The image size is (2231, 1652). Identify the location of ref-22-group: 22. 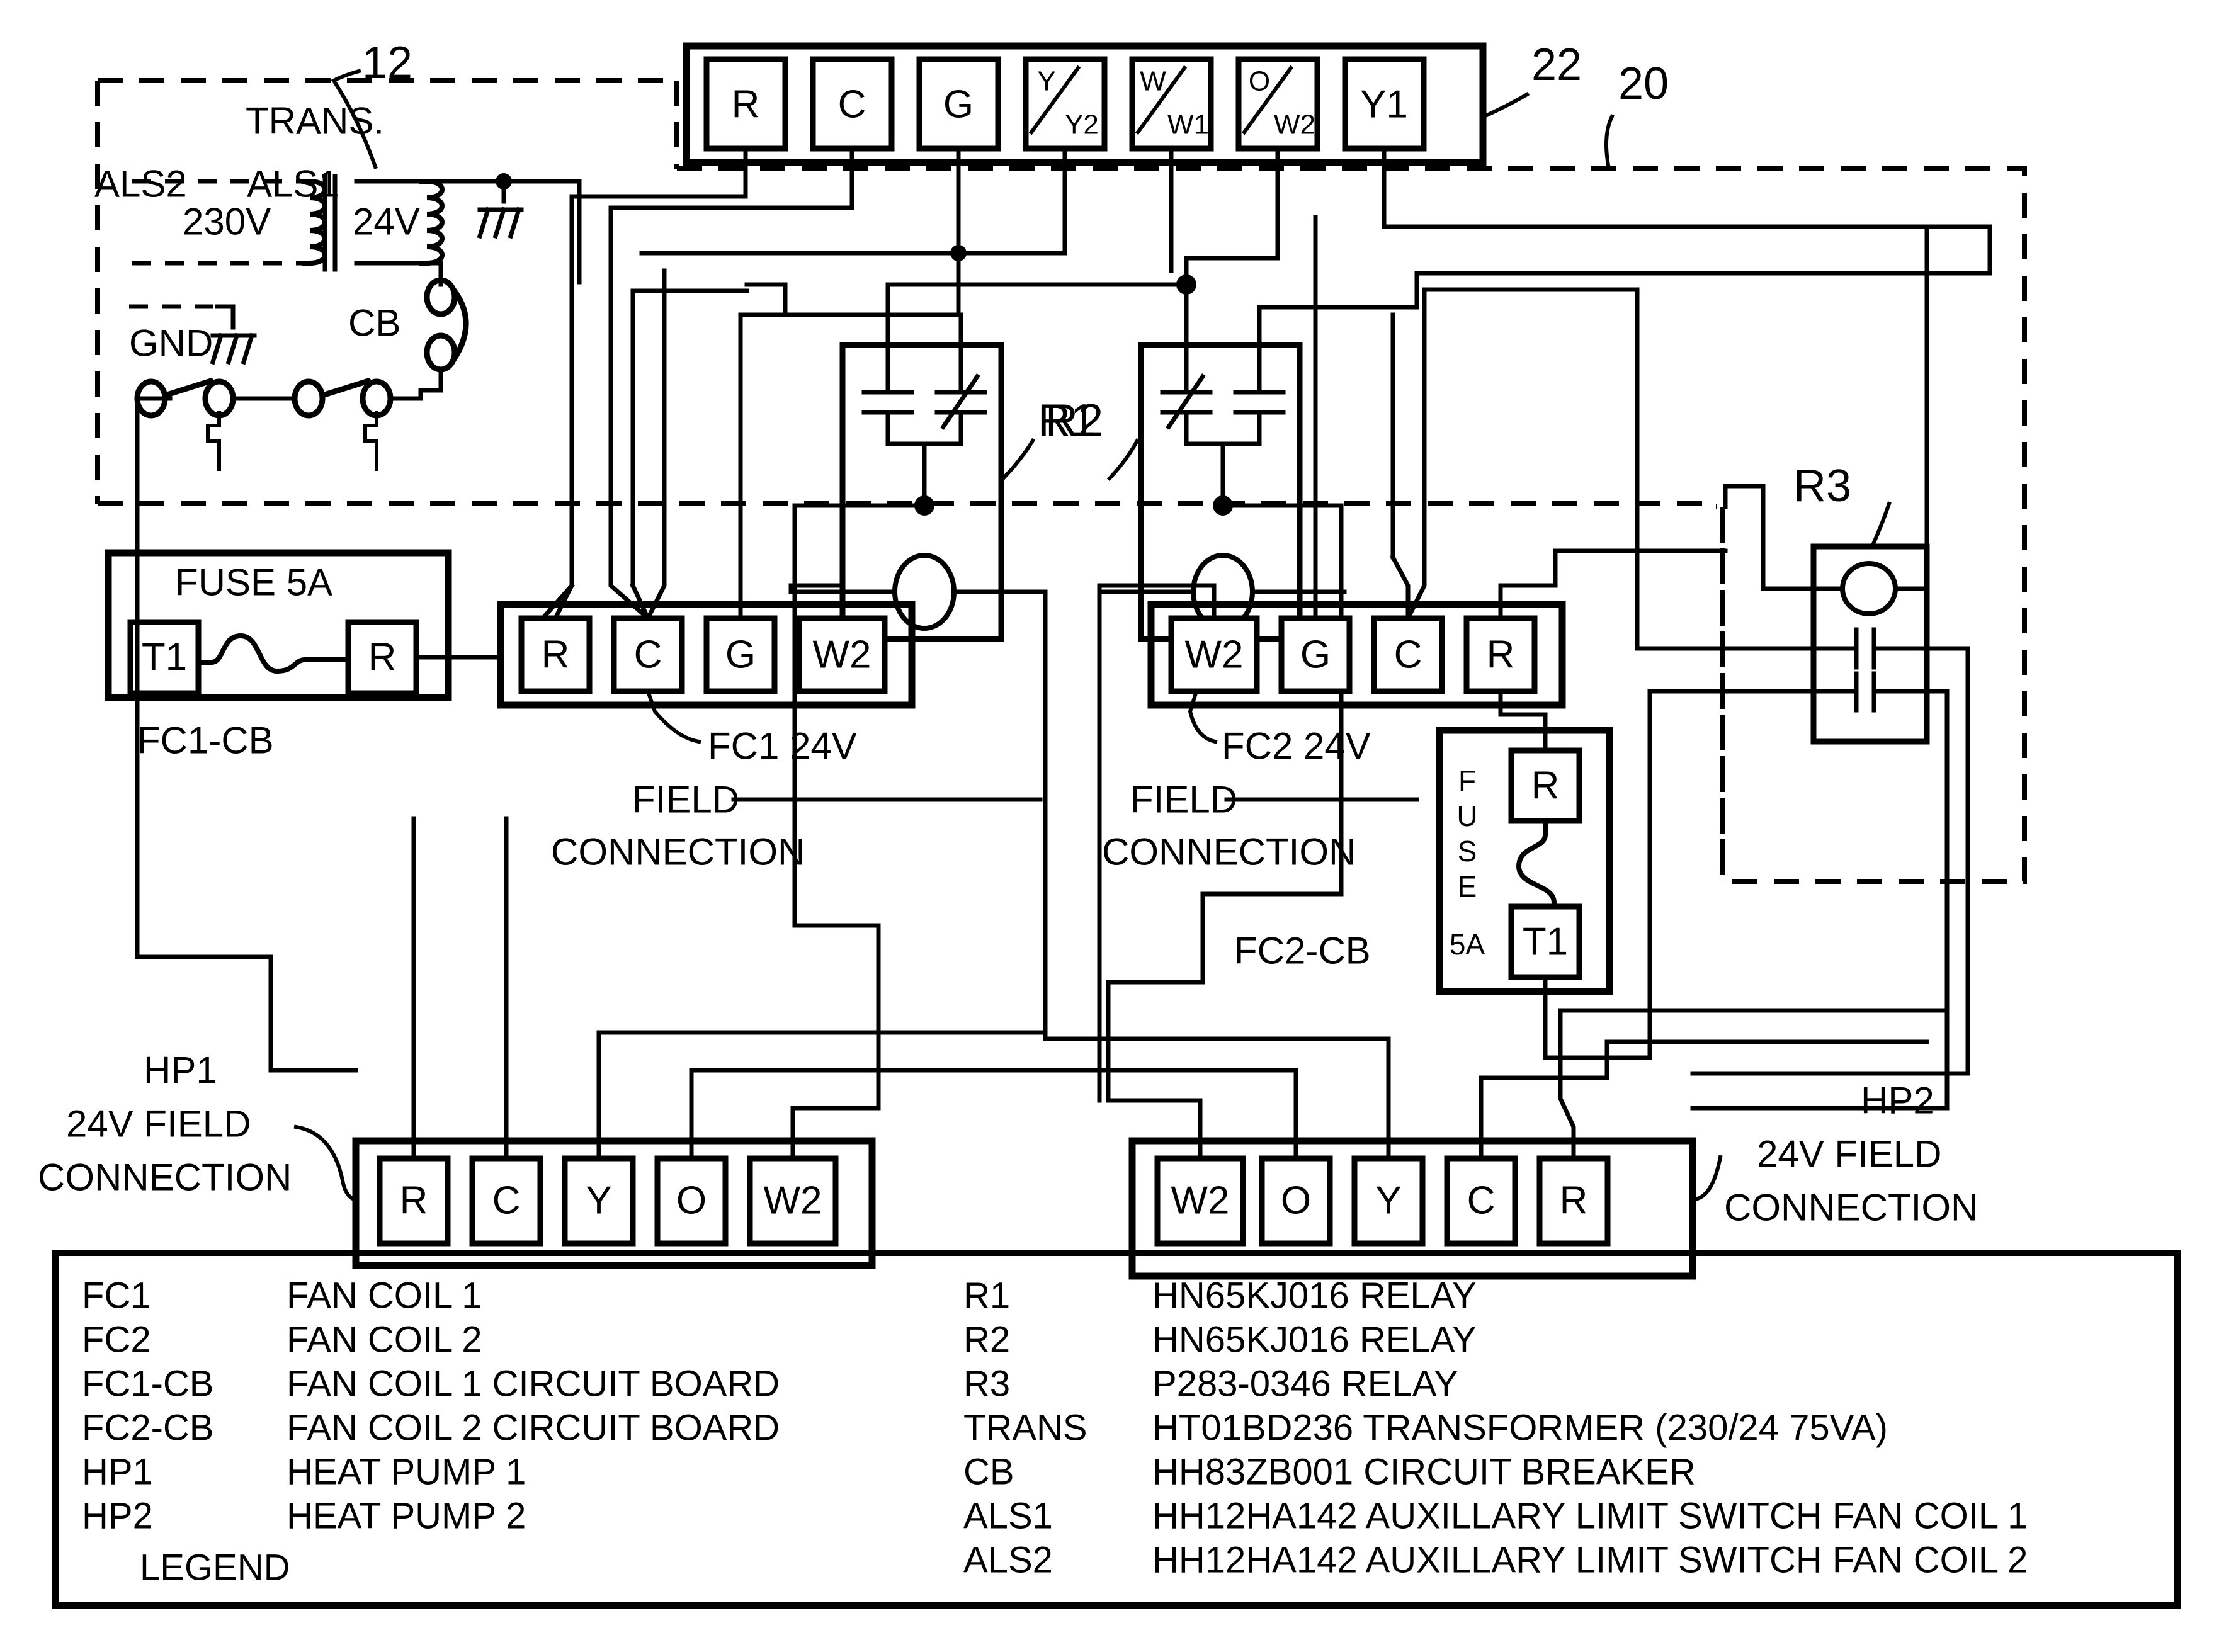
(1532, 79).